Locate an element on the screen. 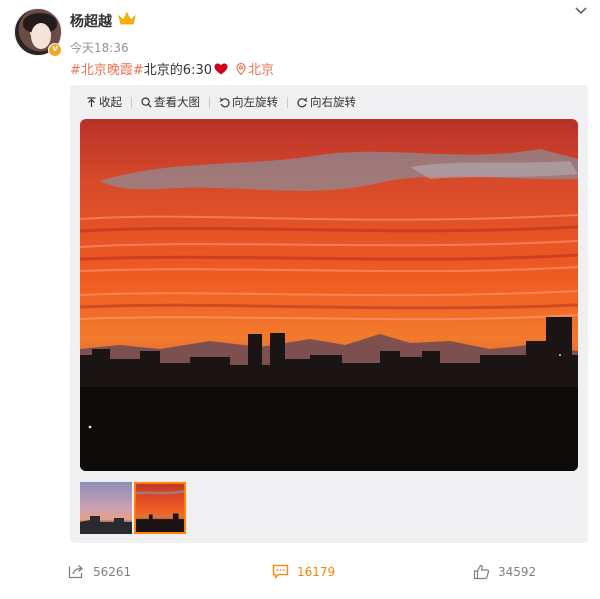  crown-icon is located at coordinates (127, 19).